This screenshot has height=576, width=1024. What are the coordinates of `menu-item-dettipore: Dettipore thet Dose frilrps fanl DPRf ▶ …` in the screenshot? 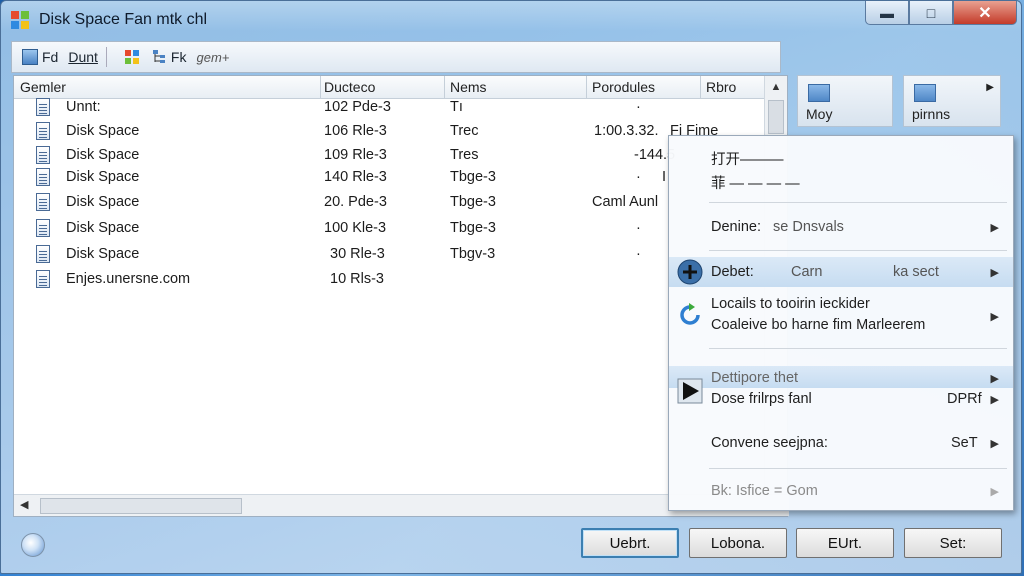 It's located at (841, 390).